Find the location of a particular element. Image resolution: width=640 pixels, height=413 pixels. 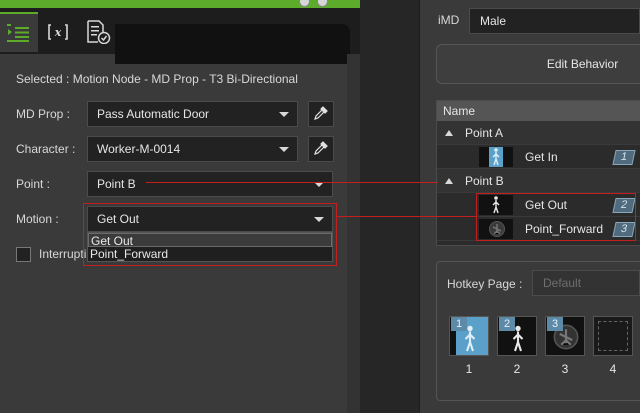

interrupt-checkbox is located at coordinates (23, 254).